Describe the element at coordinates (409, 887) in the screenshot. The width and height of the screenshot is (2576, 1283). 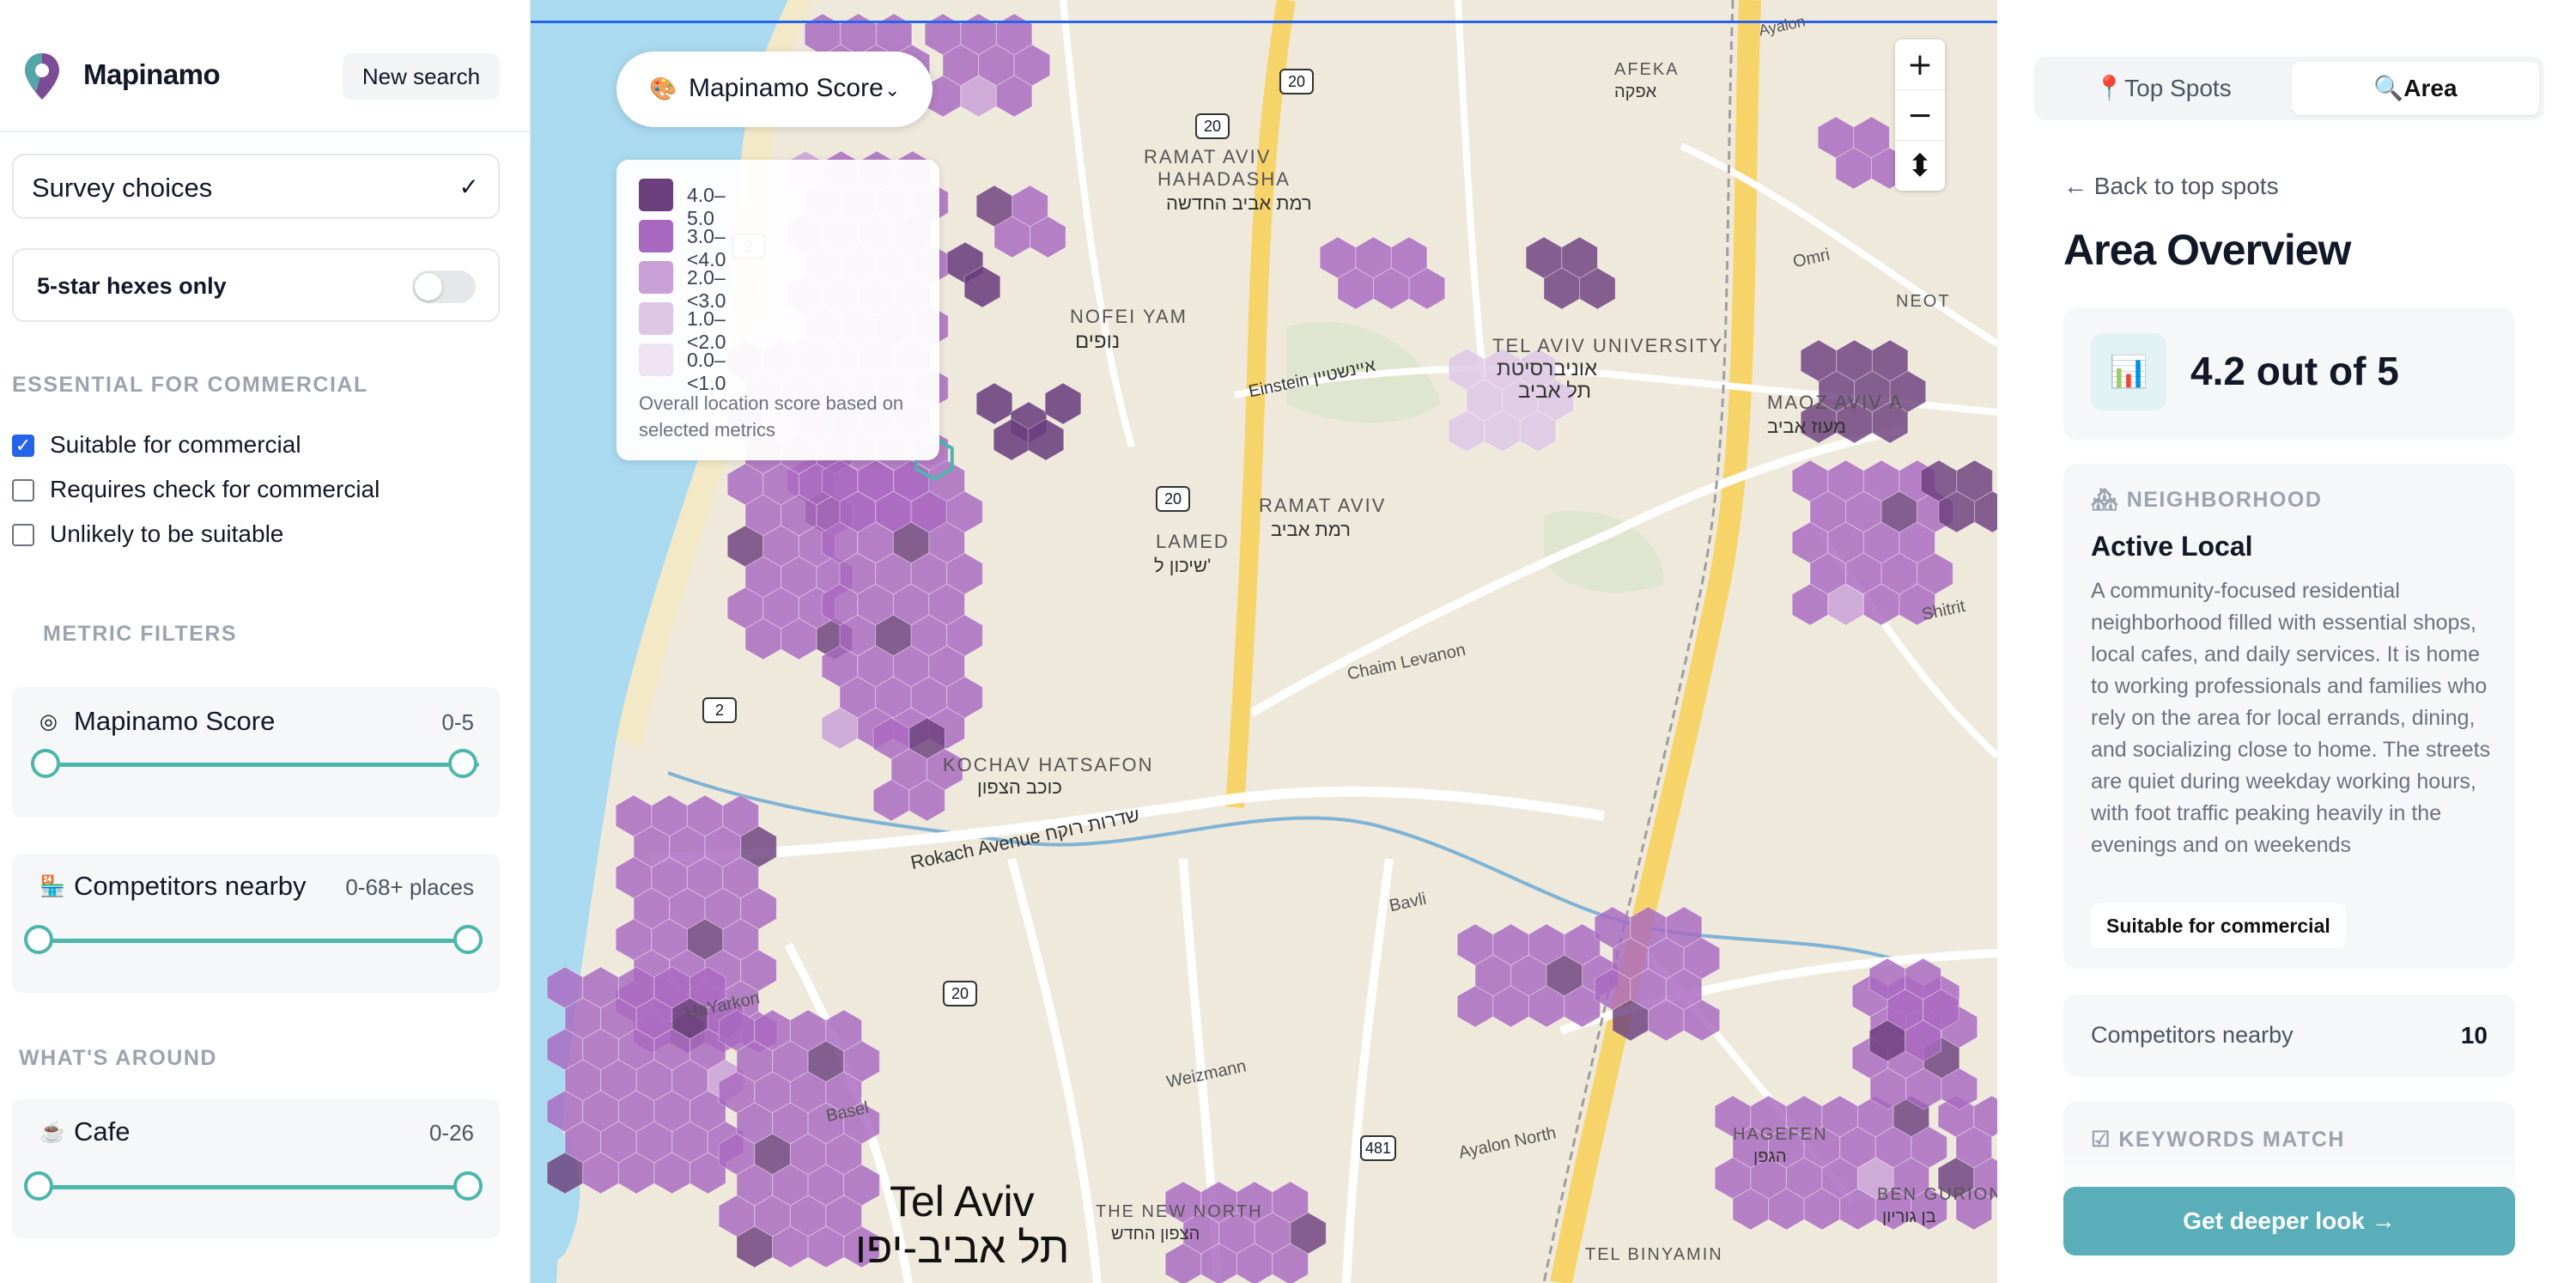
I see `filter-range: 0-68+ places` at that location.